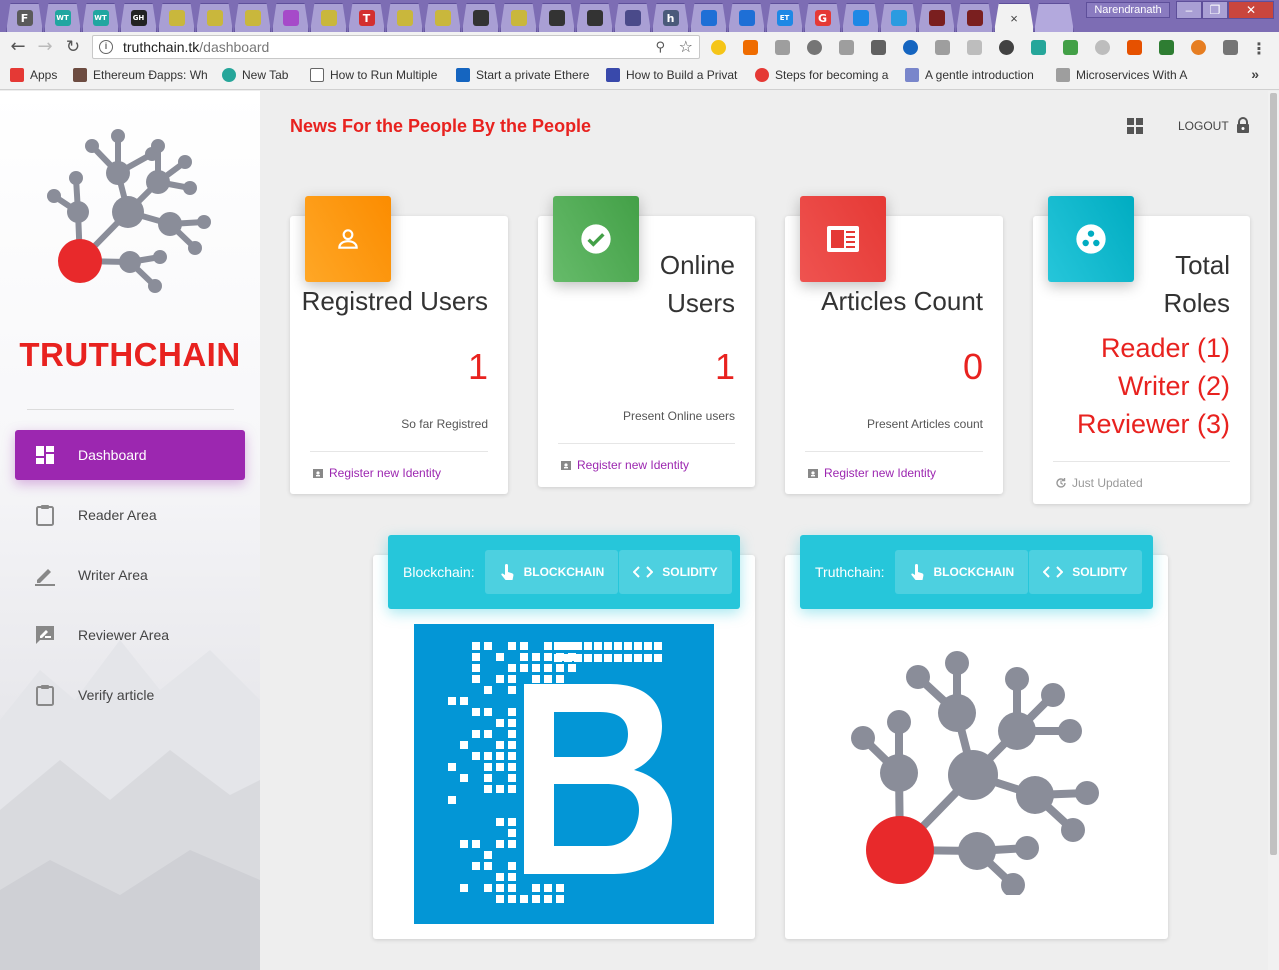 This screenshot has width=1279, height=970. I want to click on browser-tab: h, so click(670, 17).